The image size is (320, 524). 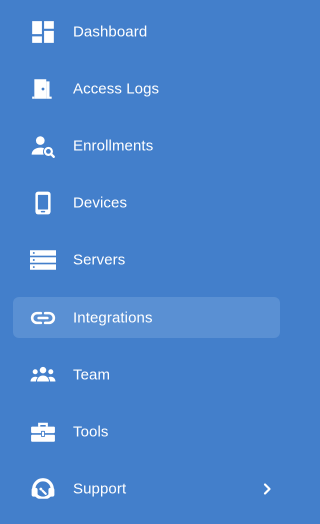 What do you see at coordinates (100, 202) in the screenshot?
I see `sidebar-item-label: Devices` at bounding box center [100, 202].